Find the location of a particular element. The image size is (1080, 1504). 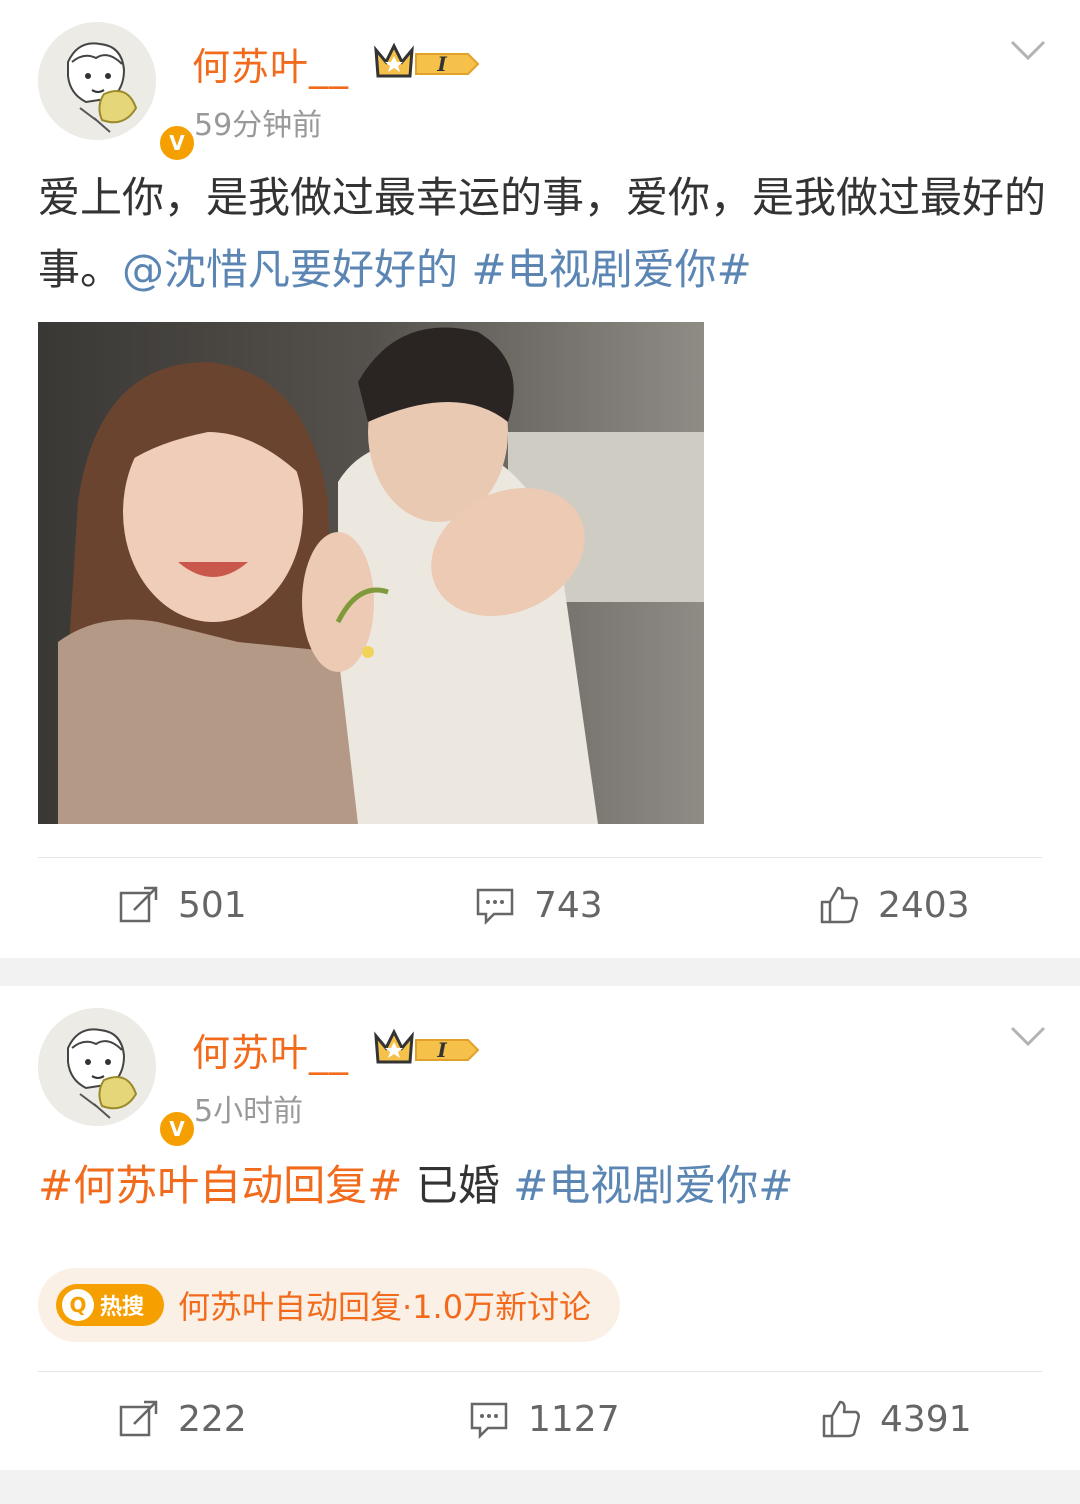

comment-button: 743 is located at coordinates (538, 905).